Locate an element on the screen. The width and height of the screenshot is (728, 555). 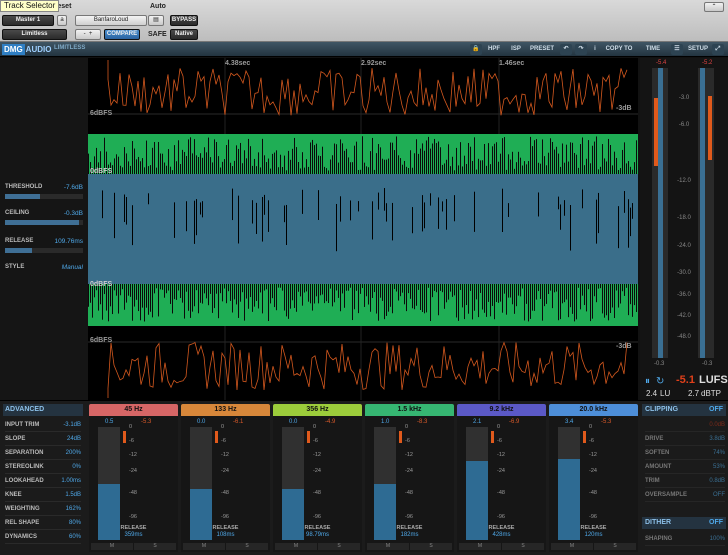
release-value: 109.76ms is located at coordinates (68, 241).